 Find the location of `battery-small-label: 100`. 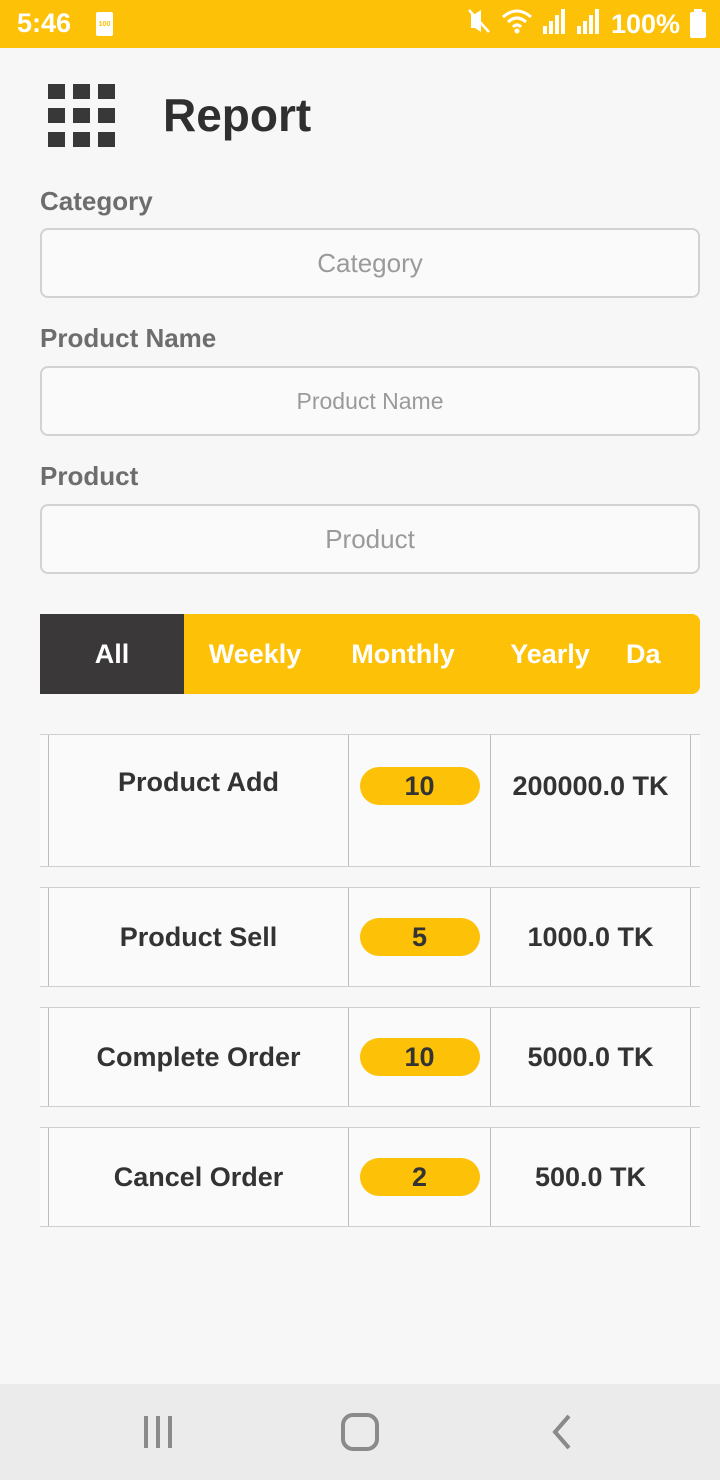

battery-small-label: 100 is located at coordinates (104, 24).